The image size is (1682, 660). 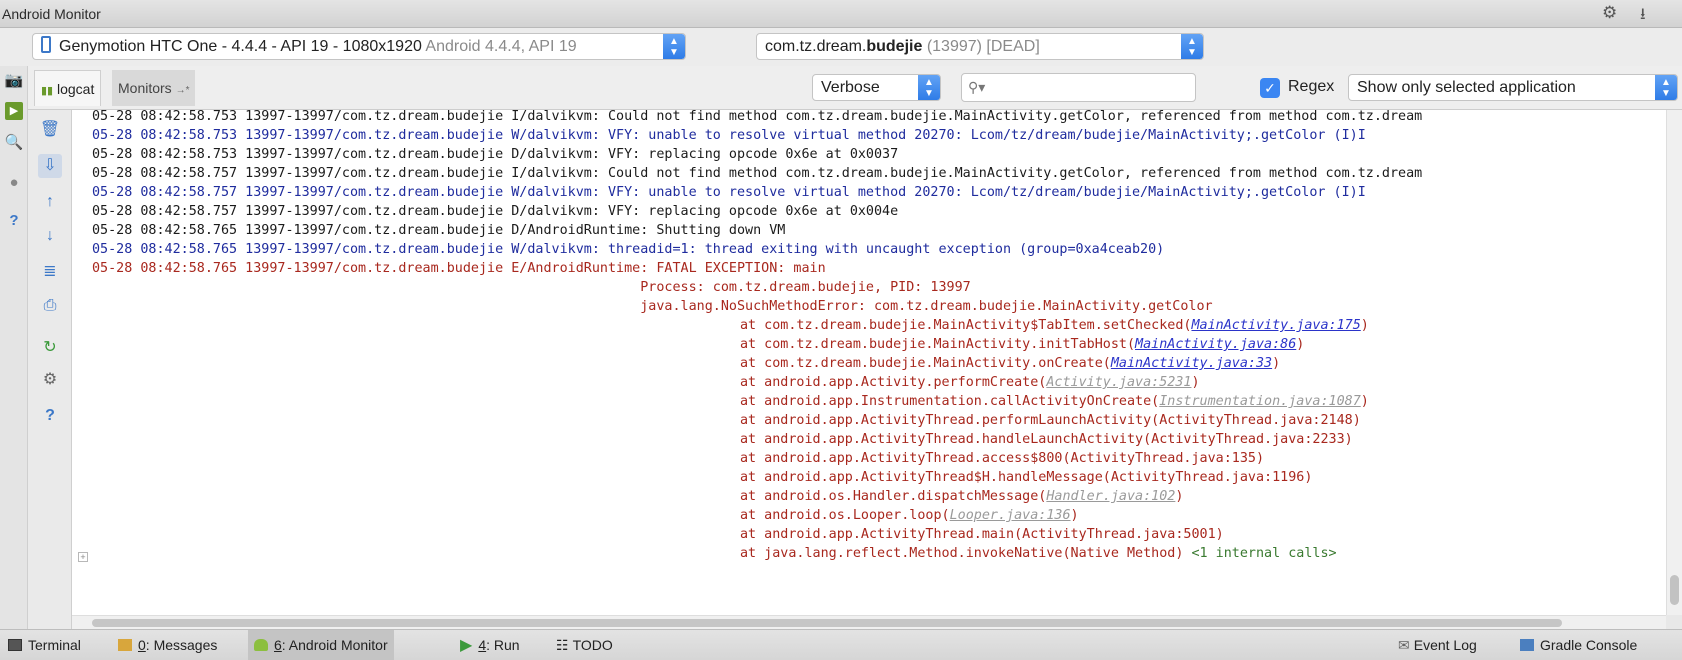 I want to click on trash-icon: 🗑, so click(x=50, y=130).